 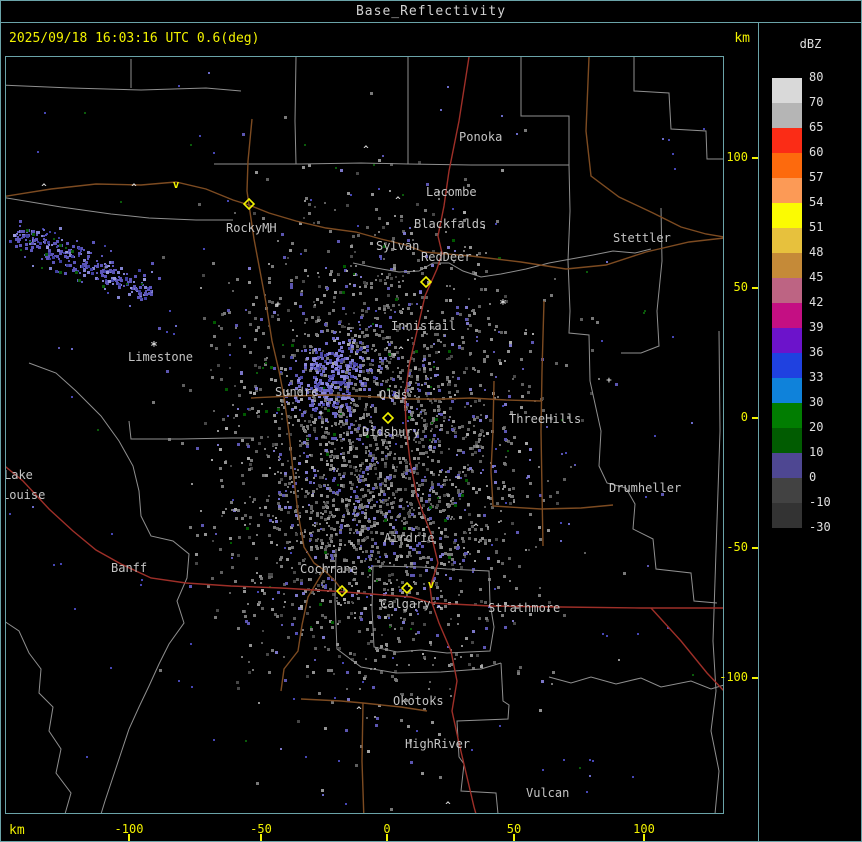 I want to click on city-label-lacombe: Lacombe, so click(x=451, y=192).